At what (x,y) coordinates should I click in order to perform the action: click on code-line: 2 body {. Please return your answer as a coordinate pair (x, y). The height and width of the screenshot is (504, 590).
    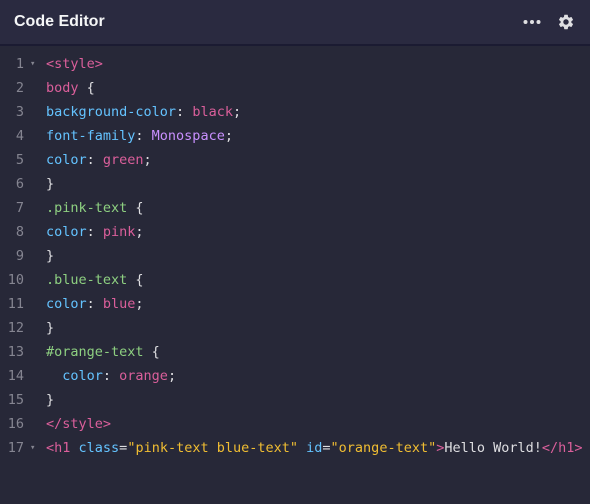
    Looking at the image, I should click on (295, 88).